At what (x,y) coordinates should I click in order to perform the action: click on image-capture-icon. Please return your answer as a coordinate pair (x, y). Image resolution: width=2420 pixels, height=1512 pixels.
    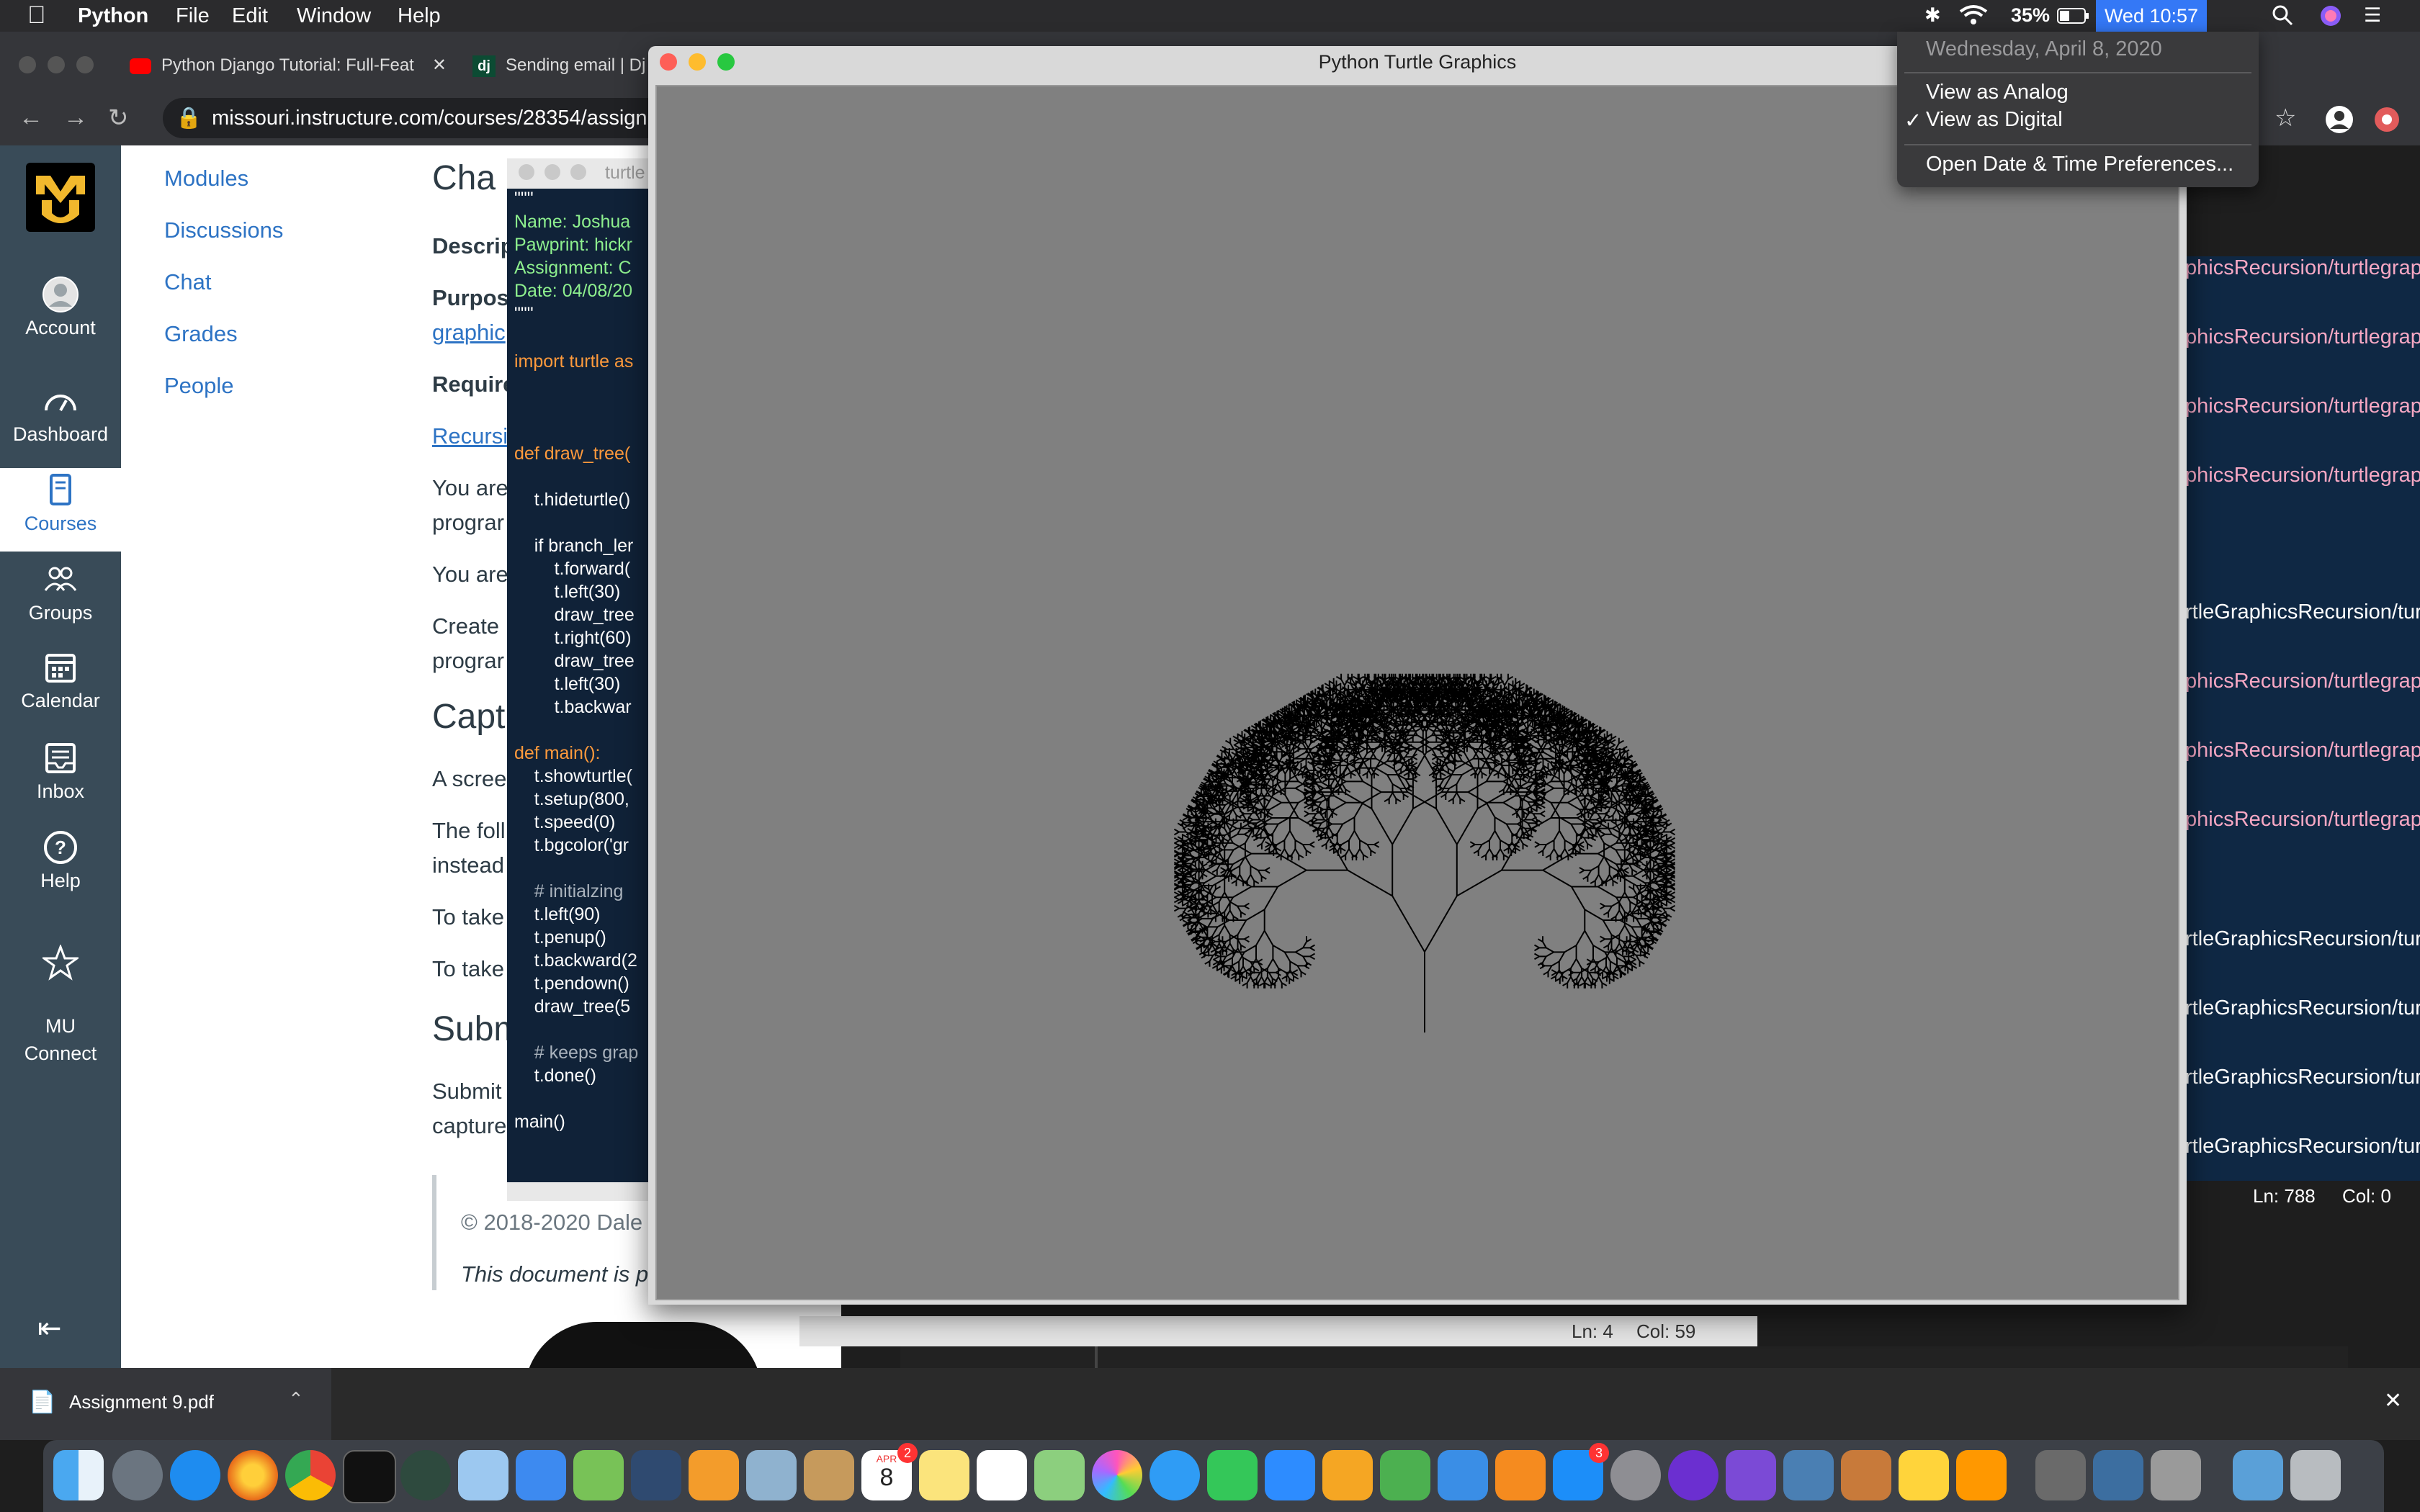
    Looking at the image, I should click on (2118, 1475).